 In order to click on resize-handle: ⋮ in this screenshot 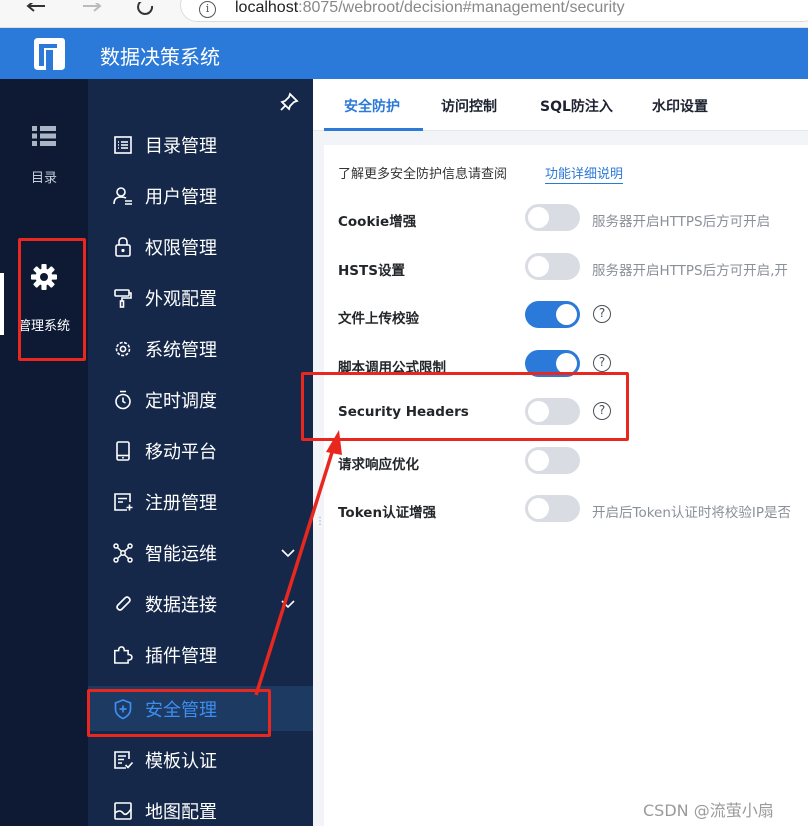, I will do `click(320, 525)`.